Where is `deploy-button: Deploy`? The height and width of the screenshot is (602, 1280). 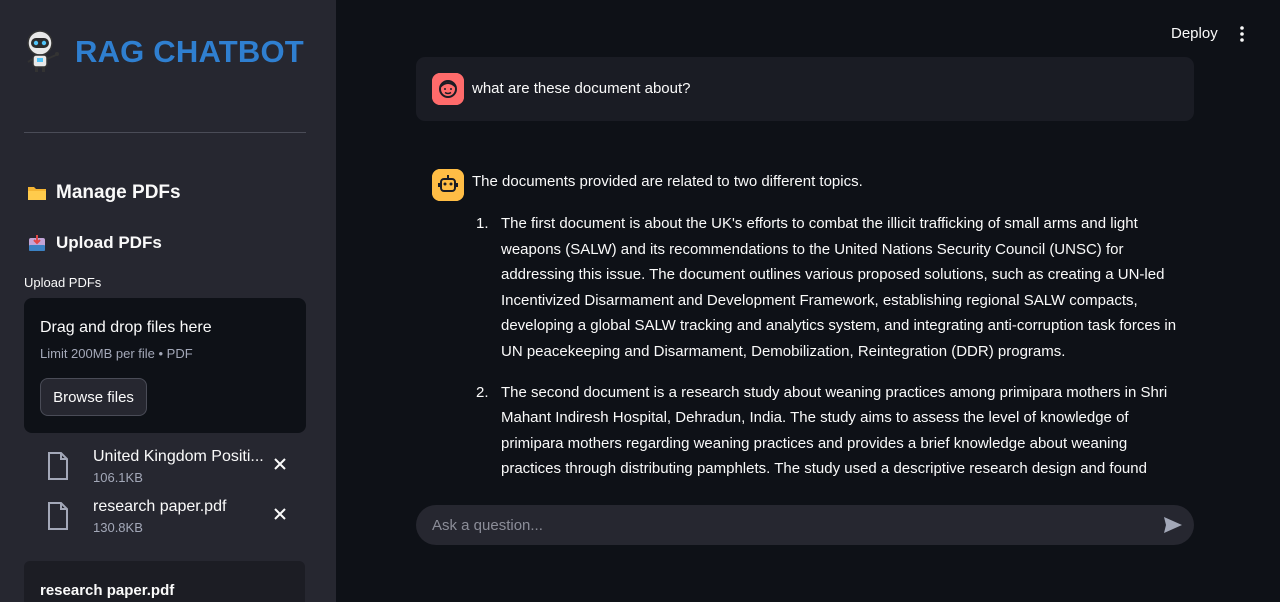
deploy-button: Deploy is located at coordinates (1194, 33).